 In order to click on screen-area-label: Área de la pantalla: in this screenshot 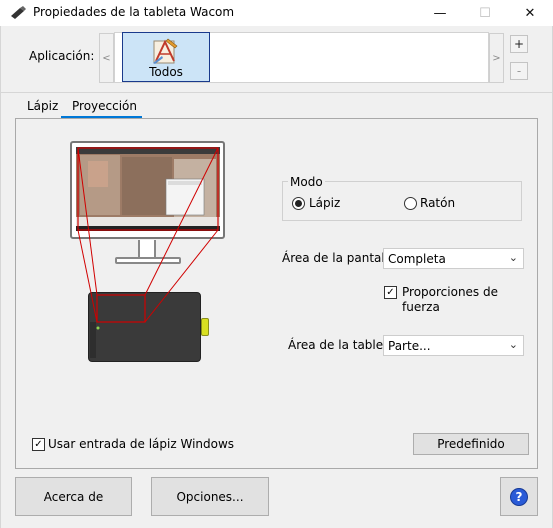, I will do `click(341, 258)`.